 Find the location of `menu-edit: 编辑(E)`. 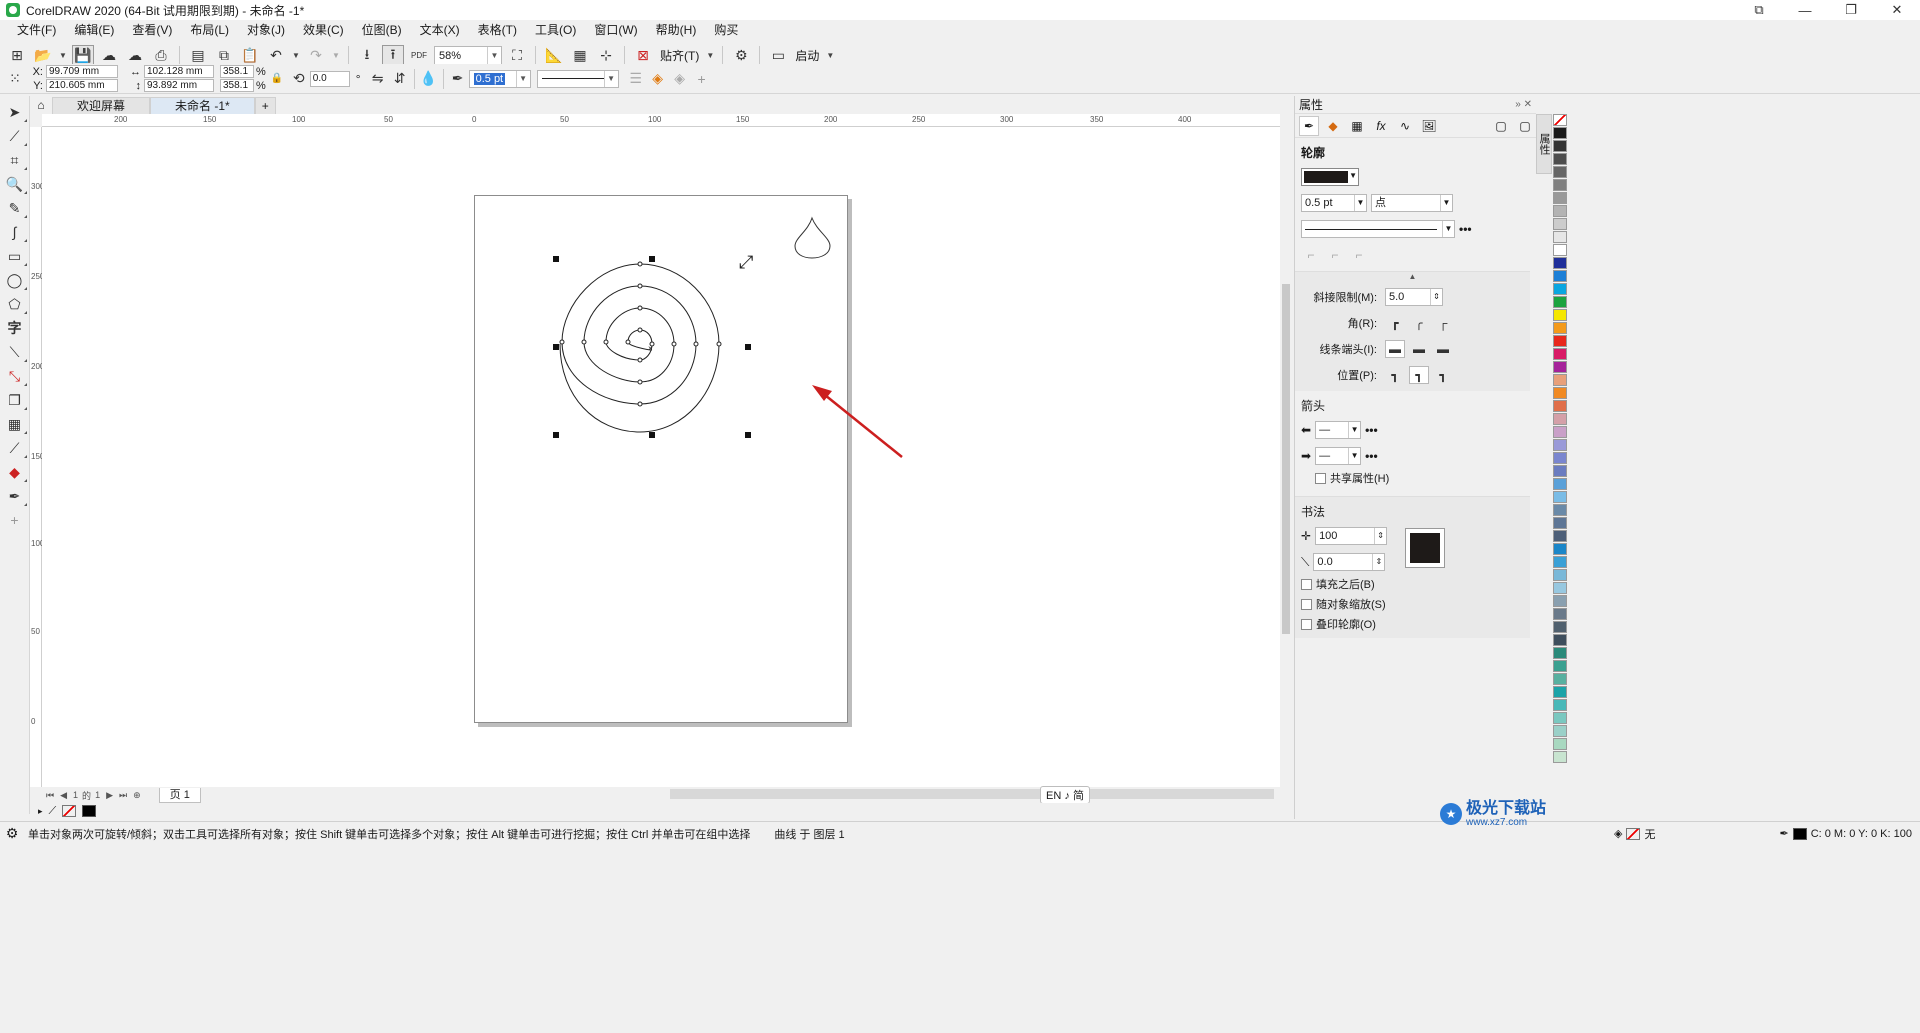

menu-edit: 编辑(E) is located at coordinates (94, 30).